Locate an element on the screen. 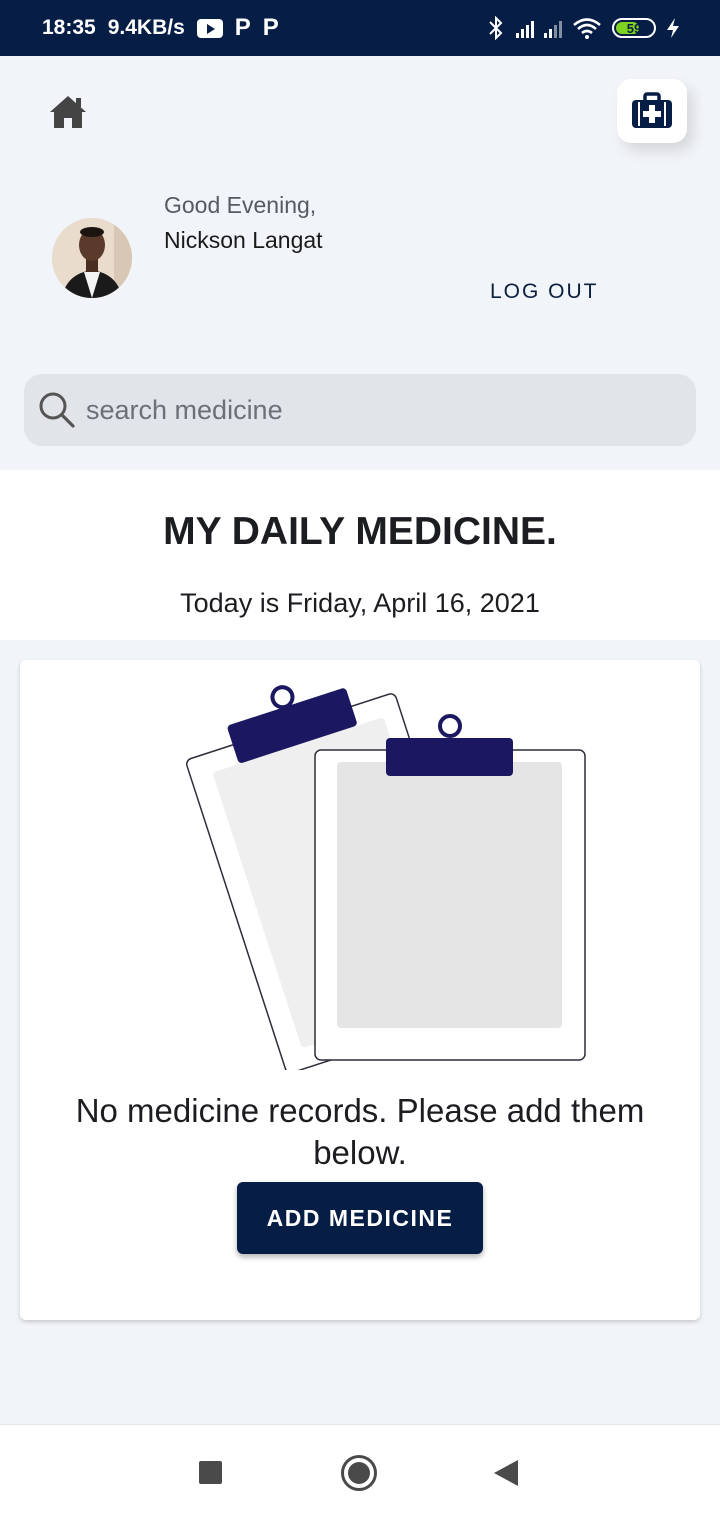 The width and height of the screenshot is (720, 1520). clipboard-illustration is located at coordinates (386, 877).